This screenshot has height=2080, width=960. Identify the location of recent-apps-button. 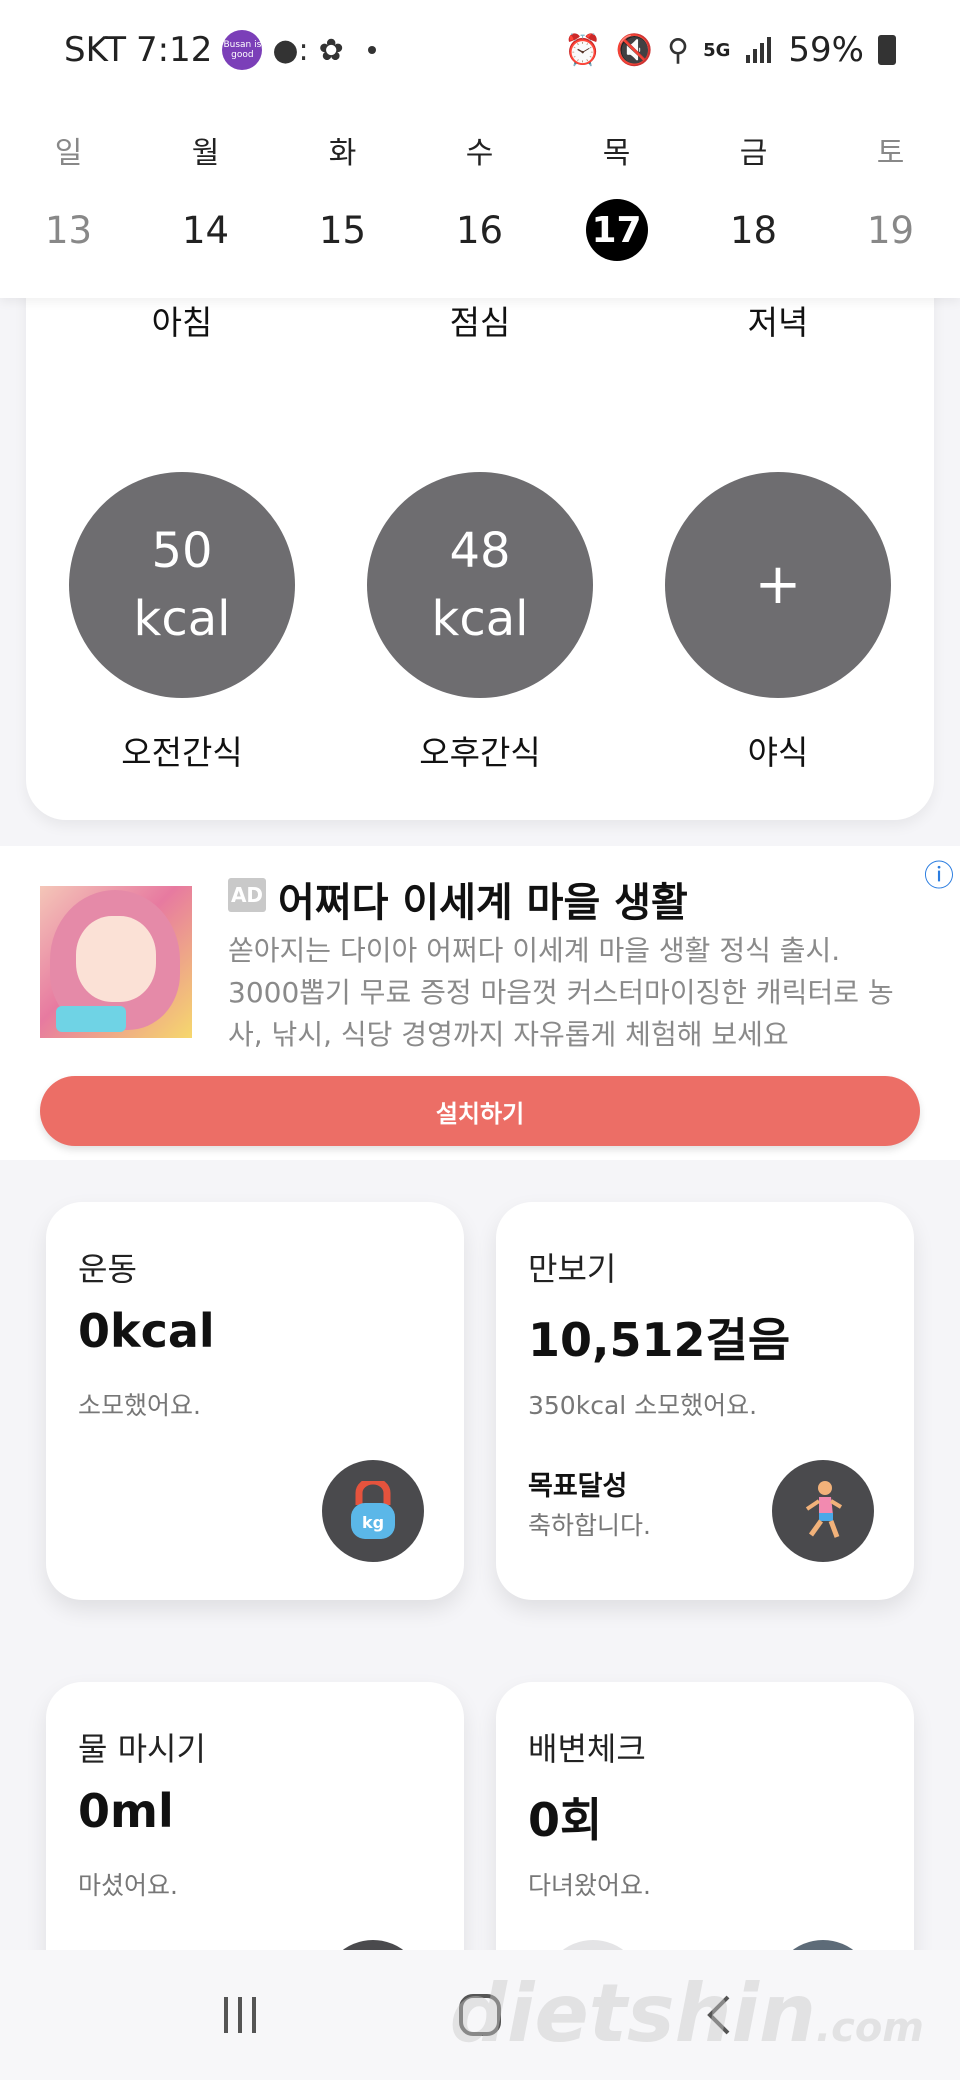
(240, 2015).